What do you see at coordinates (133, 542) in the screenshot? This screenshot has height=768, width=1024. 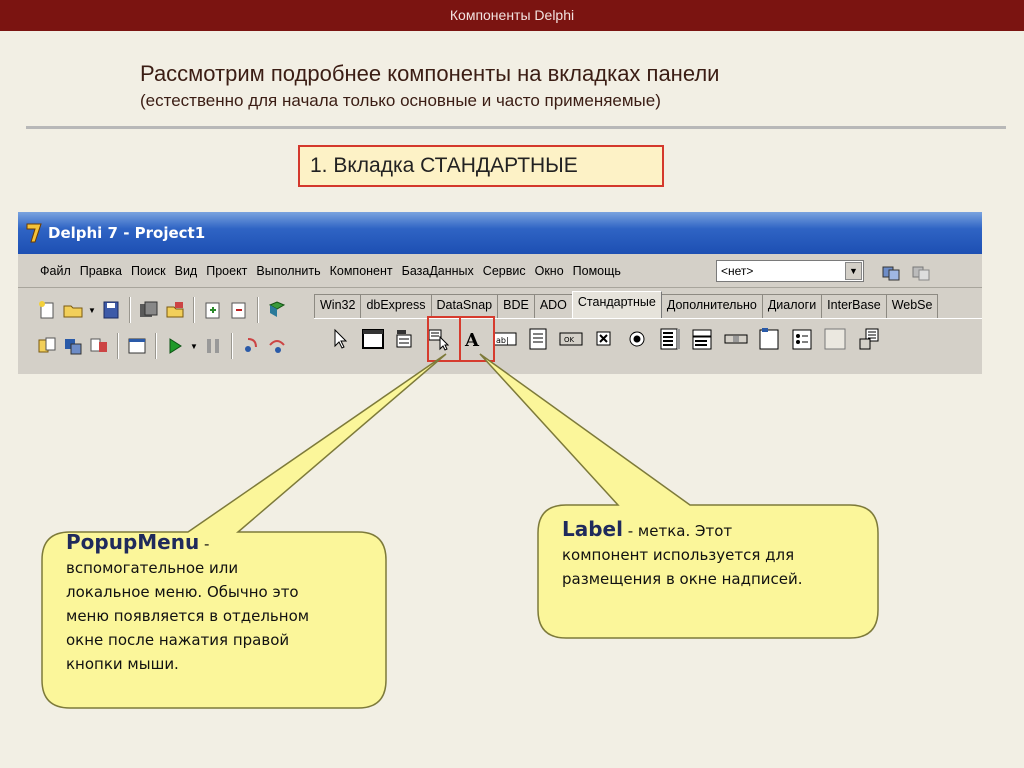 I see `popupmenu-term: PopupMenu` at bounding box center [133, 542].